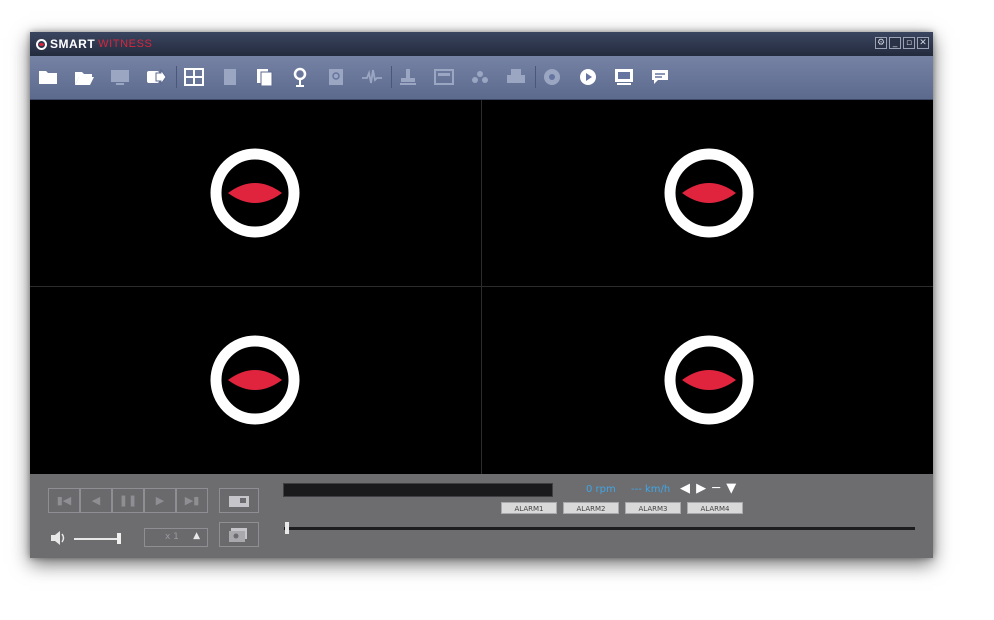  What do you see at coordinates (660, 77) in the screenshot?
I see `chat-icon` at bounding box center [660, 77].